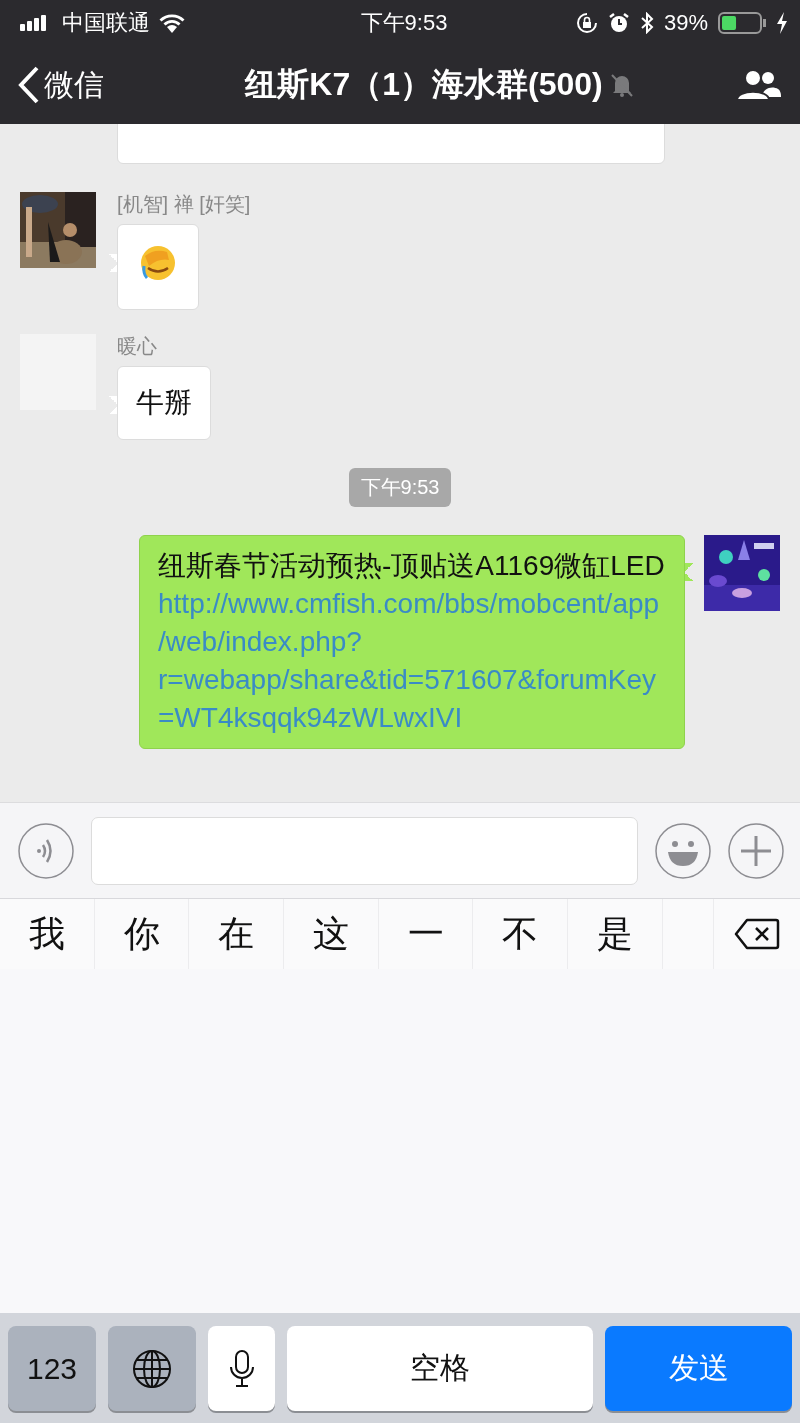 This screenshot has height=1423, width=800. What do you see at coordinates (160, 403) in the screenshot?
I see `message-text: 牛掰` at bounding box center [160, 403].